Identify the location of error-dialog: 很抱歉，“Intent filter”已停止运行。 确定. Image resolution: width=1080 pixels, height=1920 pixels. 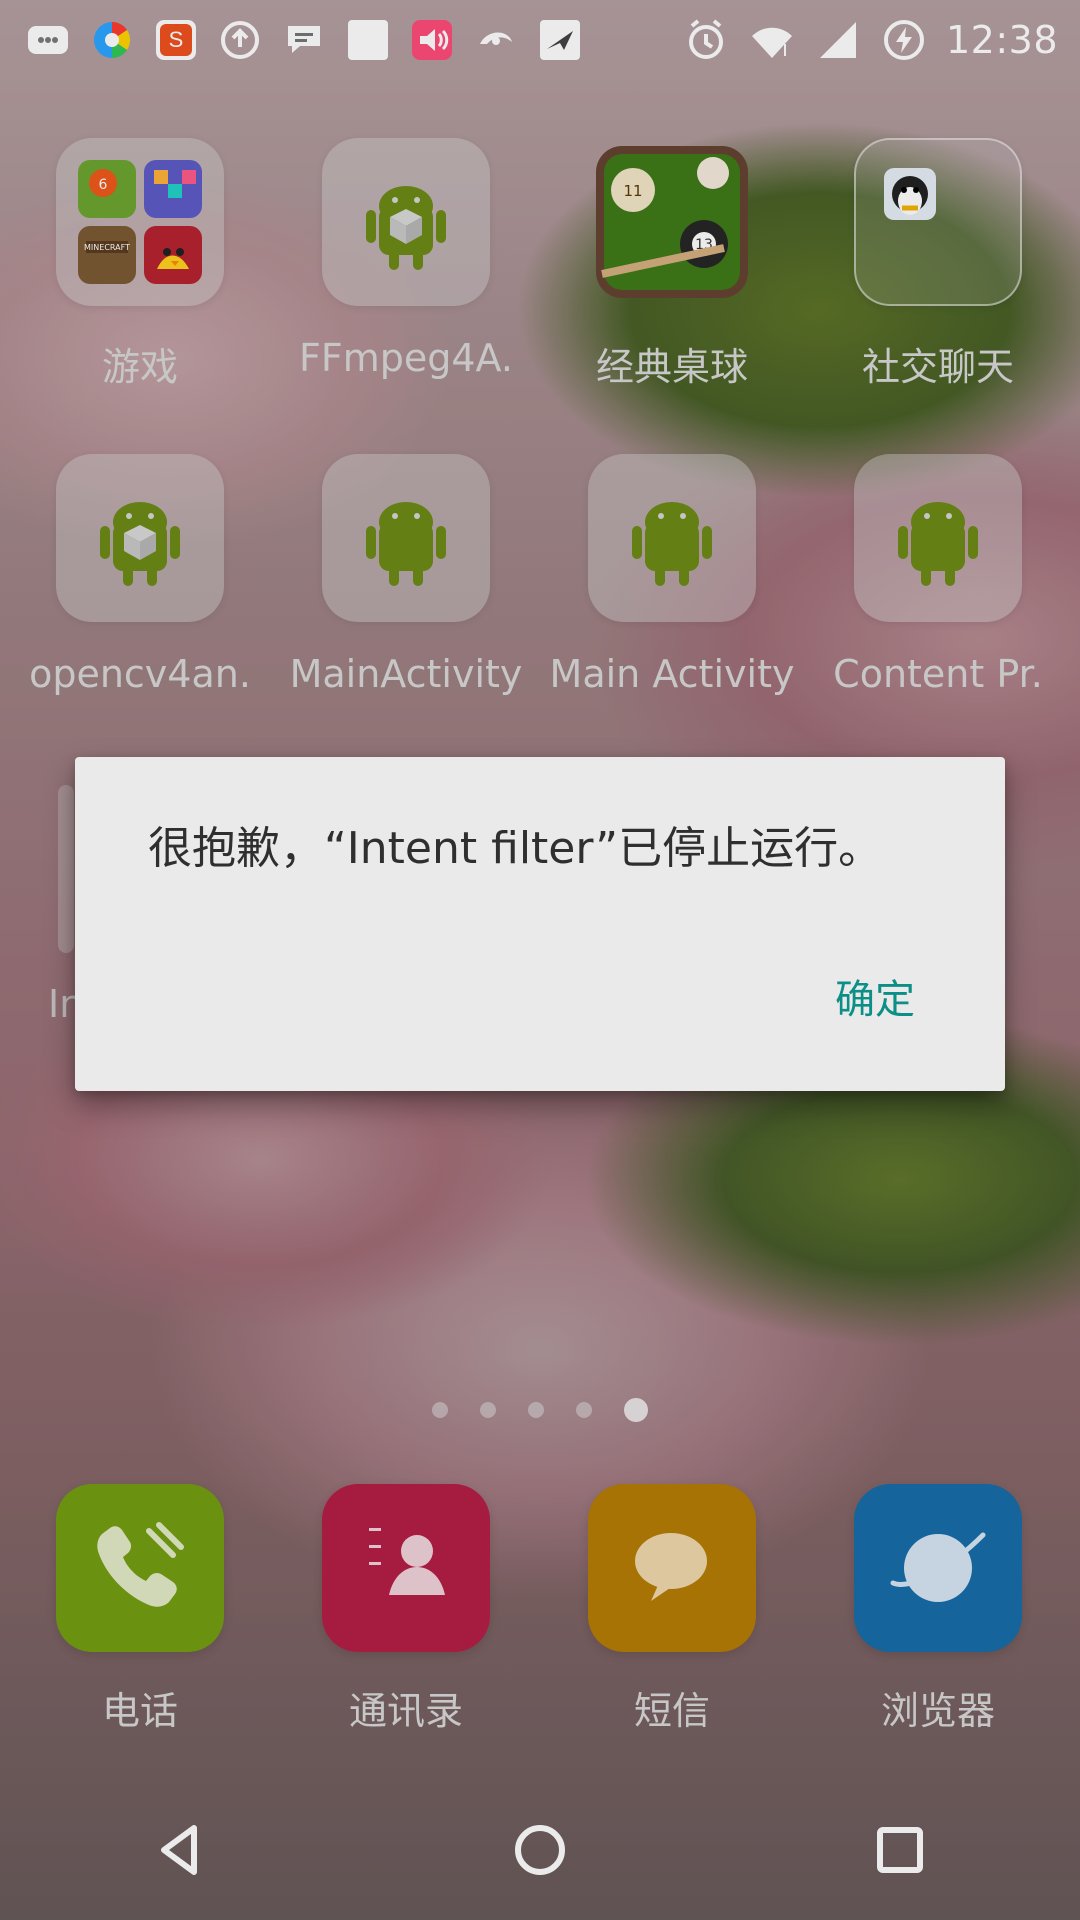
(540, 924).